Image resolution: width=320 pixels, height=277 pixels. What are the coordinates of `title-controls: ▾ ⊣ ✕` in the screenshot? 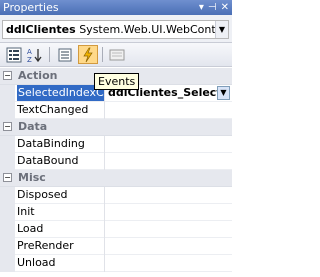 It's located at (214, 7).